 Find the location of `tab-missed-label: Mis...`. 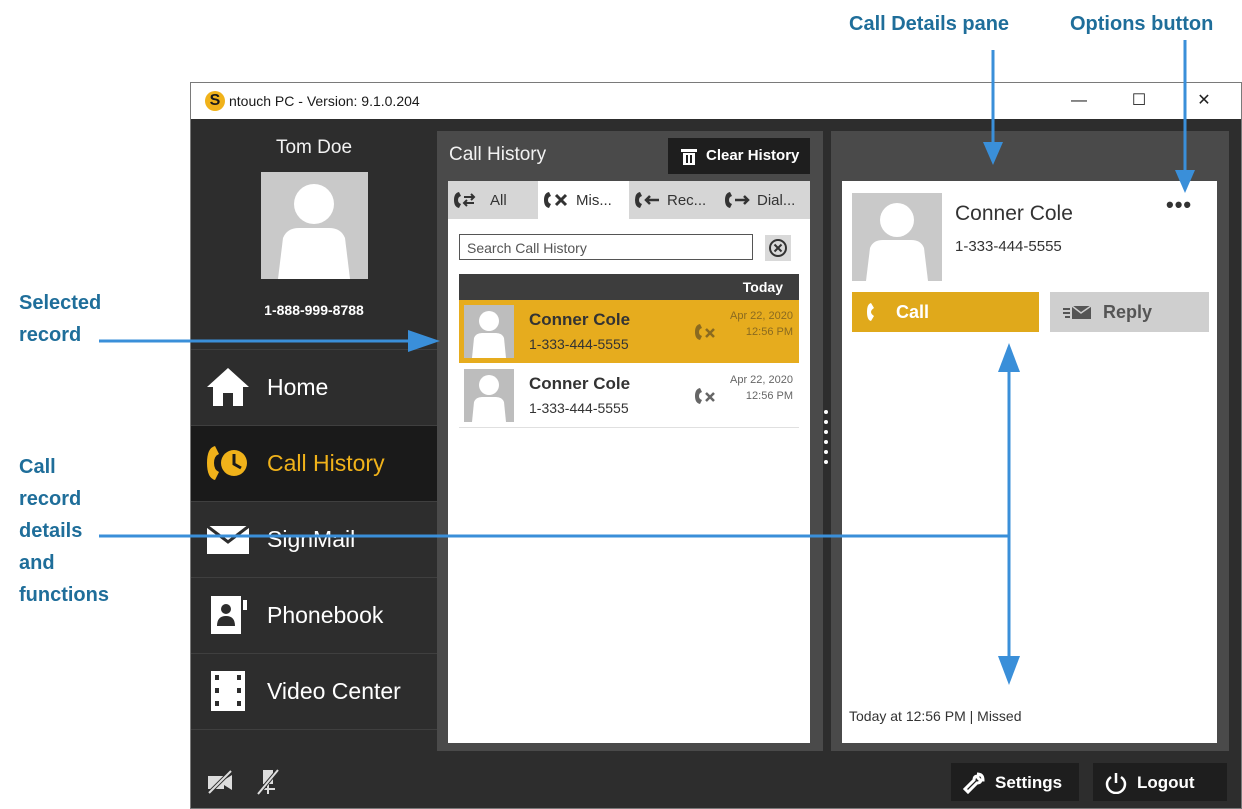

tab-missed-label: Mis... is located at coordinates (594, 200).